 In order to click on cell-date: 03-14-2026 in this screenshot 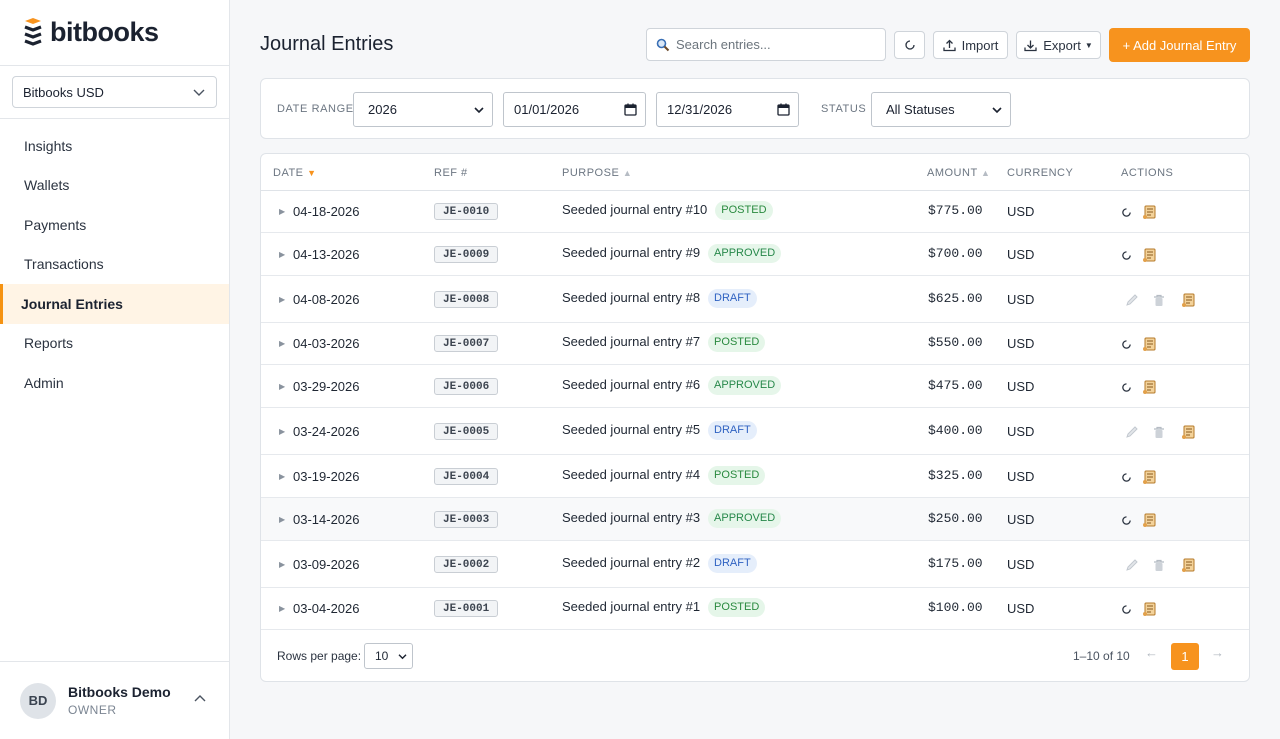, I will do `click(326, 519)`.